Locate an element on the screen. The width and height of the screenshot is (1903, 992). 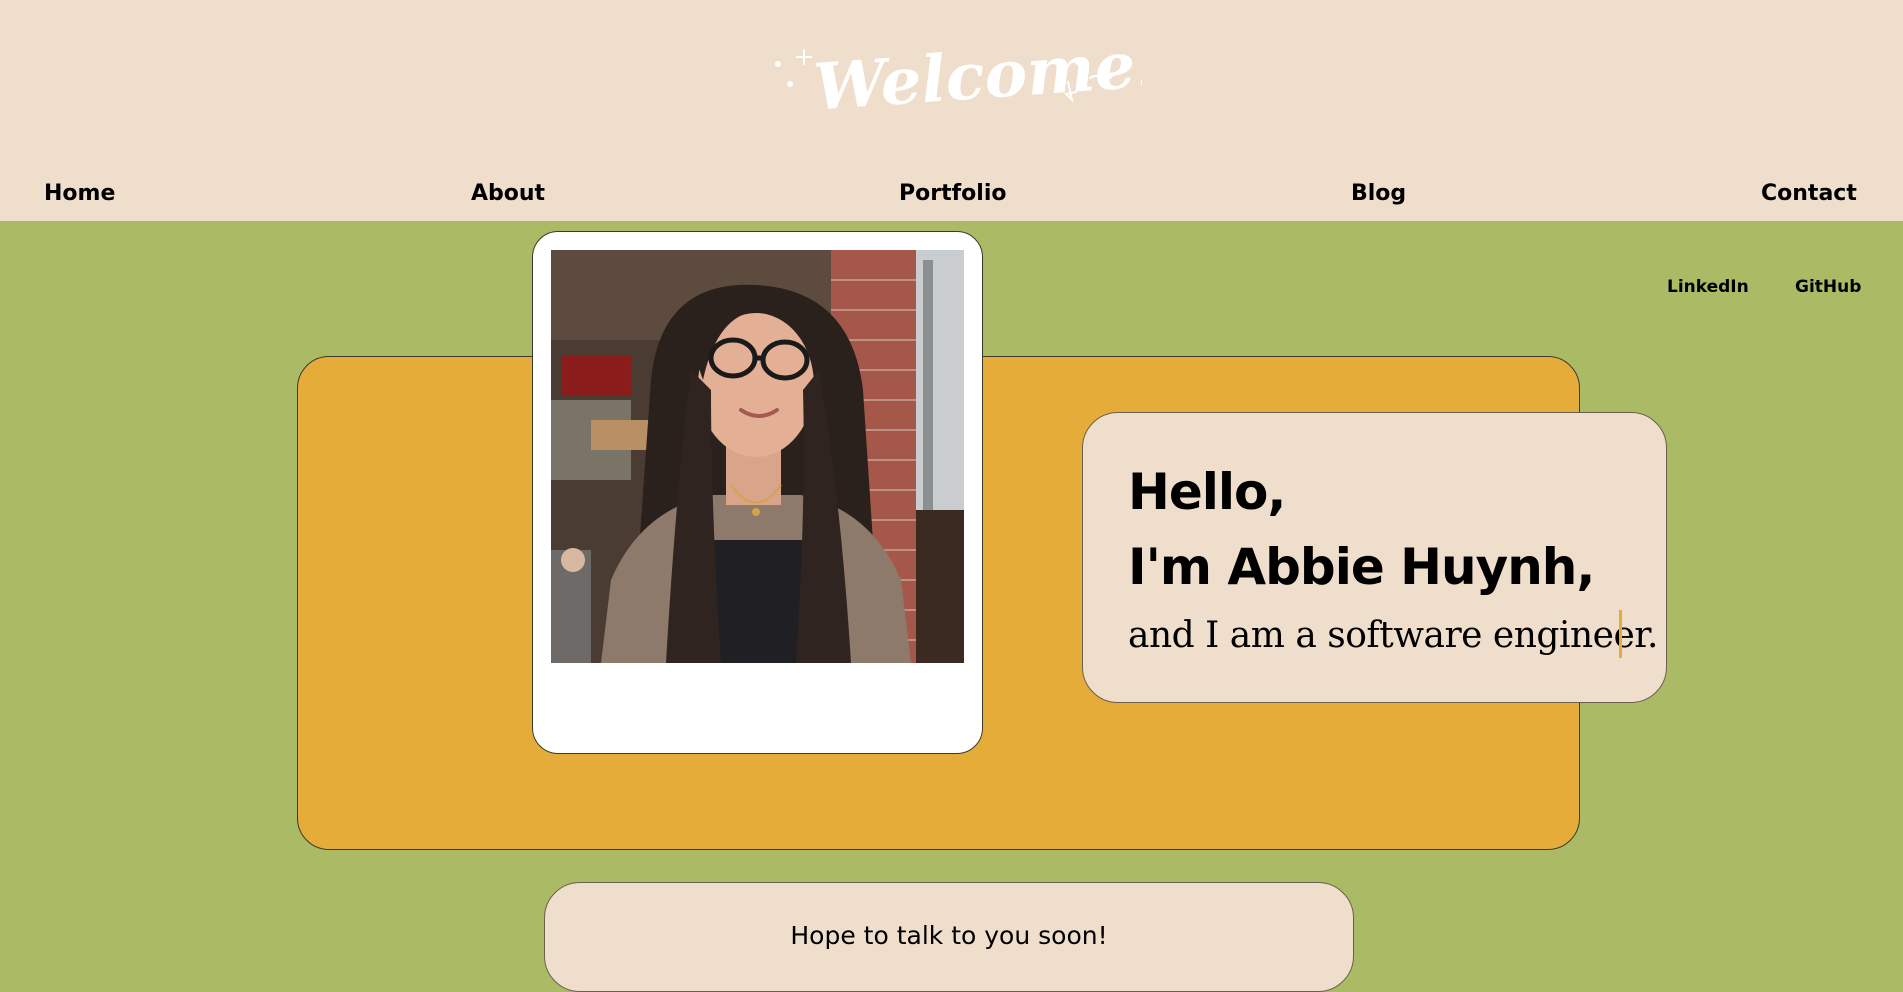
message-text: Hope to talk to you soon! is located at coordinates (949, 935).